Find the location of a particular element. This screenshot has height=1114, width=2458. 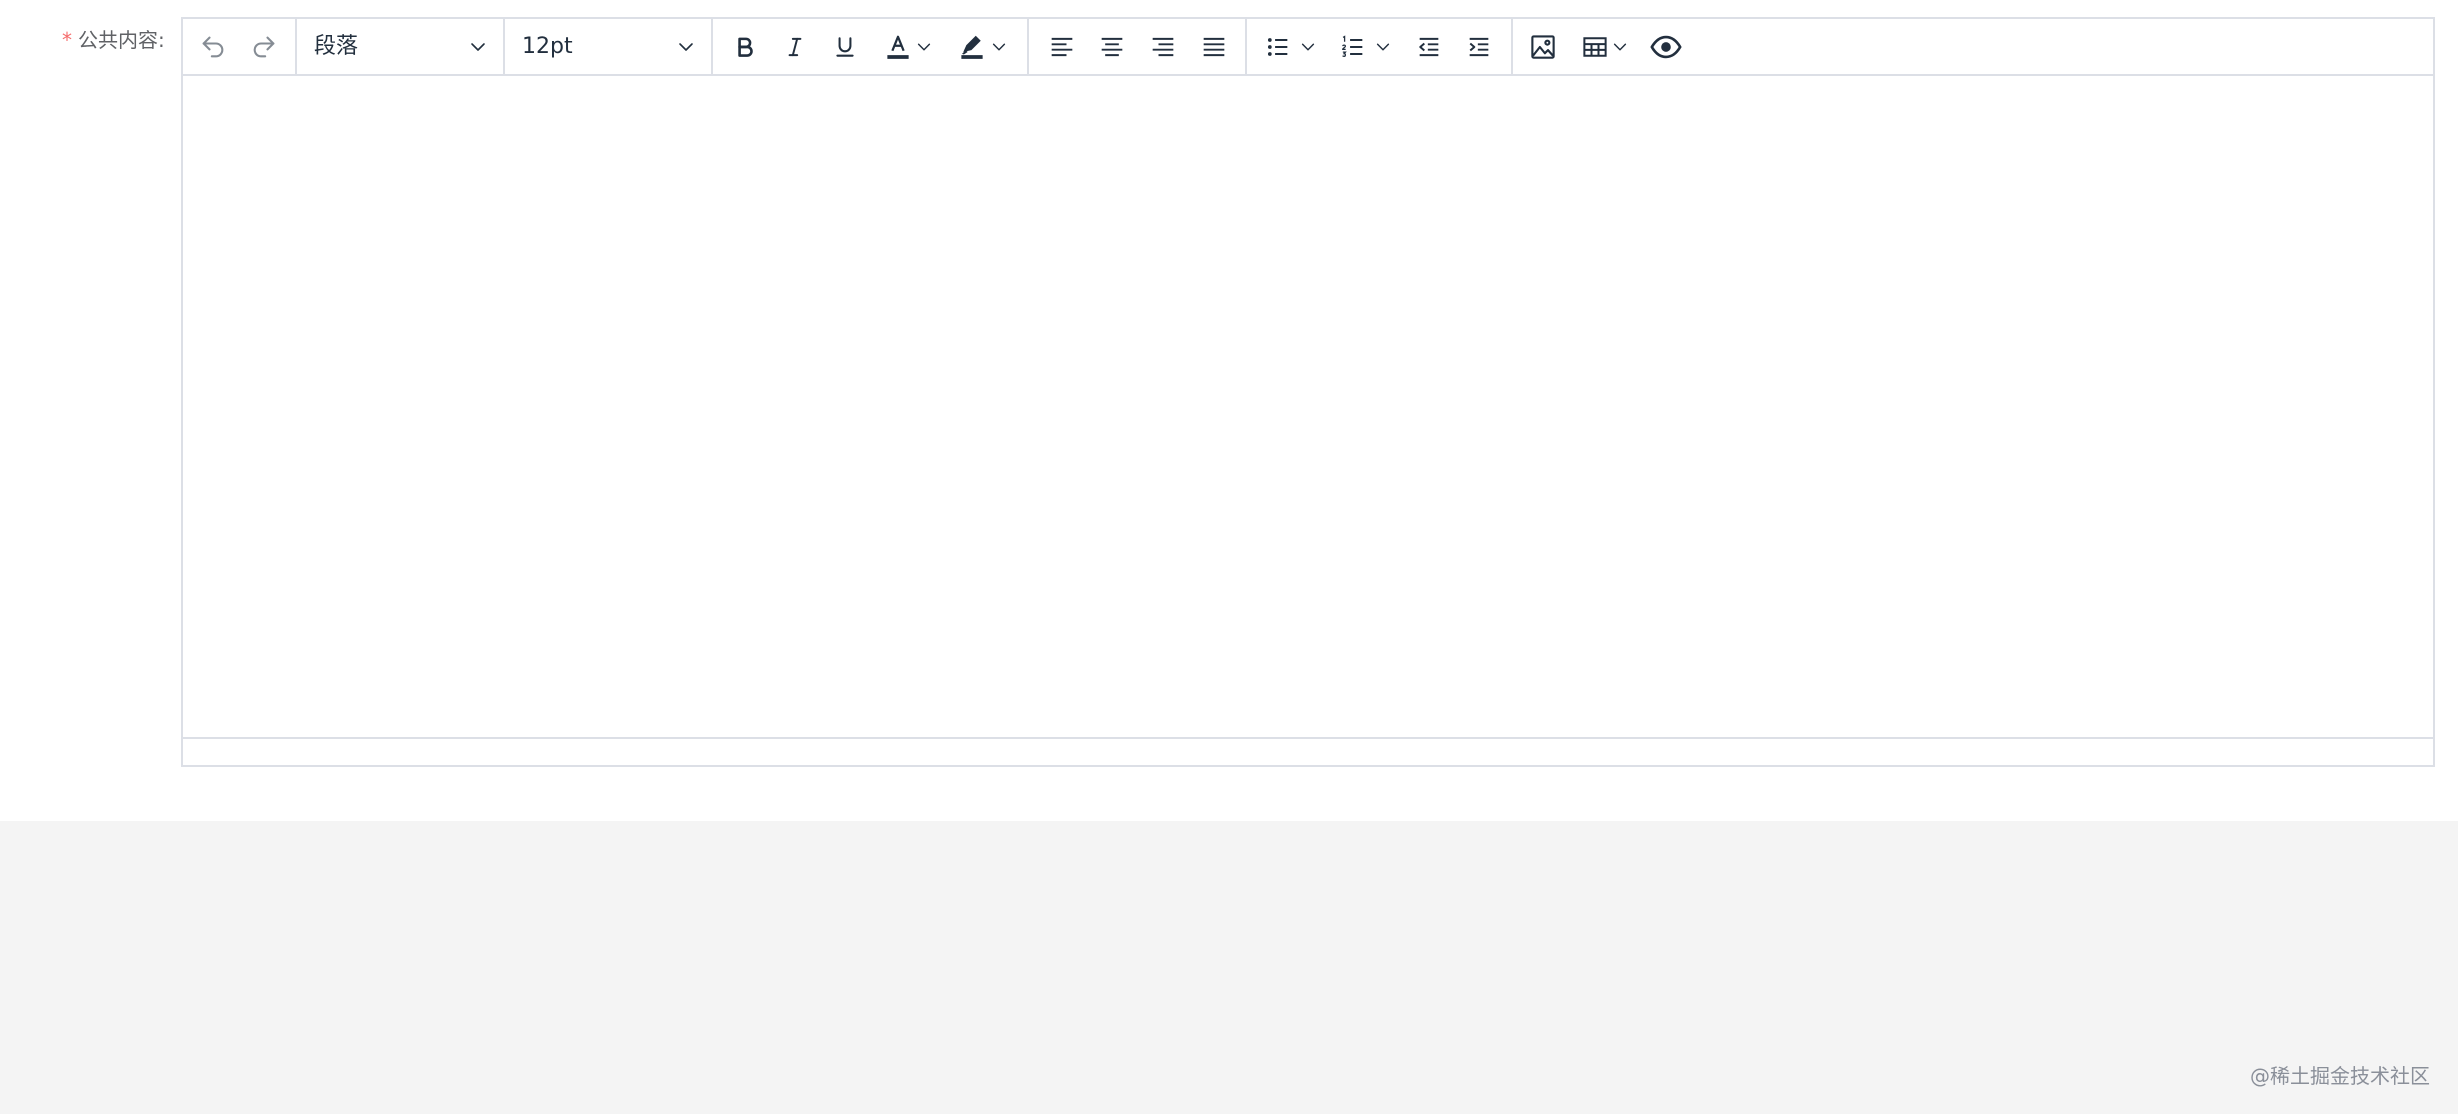

align-justify-button is located at coordinates (1214, 47).